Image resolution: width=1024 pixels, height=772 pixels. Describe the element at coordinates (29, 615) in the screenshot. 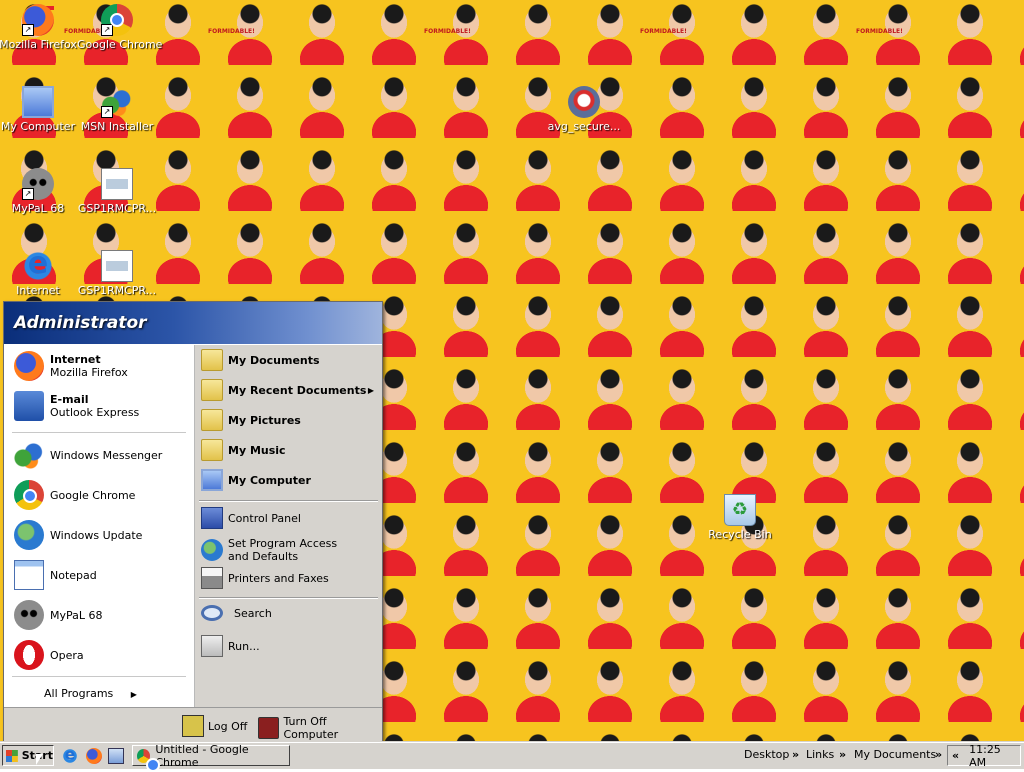

I see `mypal-icon` at that location.